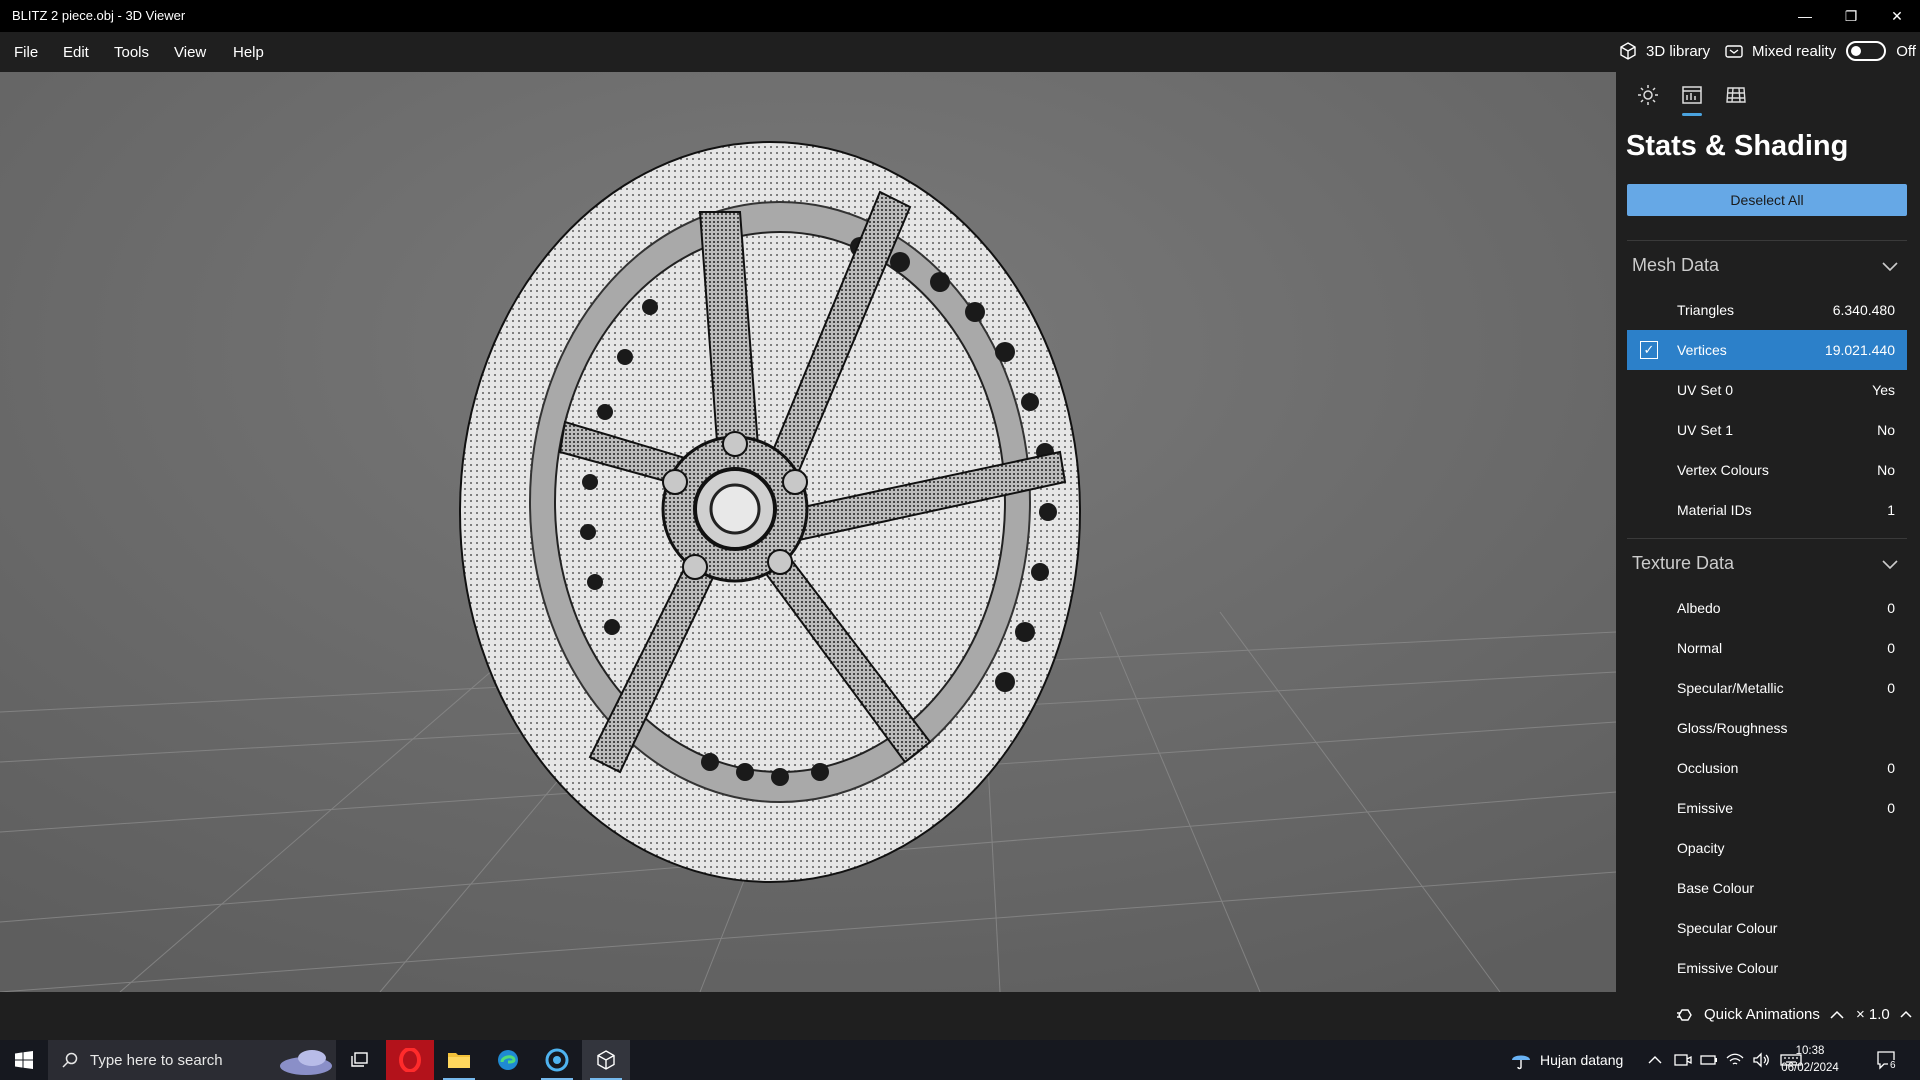 The height and width of the screenshot is (1080, 1920). What do you see at coordinates (1705, 430) in the screenshot?
I see `row-label: UV Set 1` at bounding box center [1705, 430].